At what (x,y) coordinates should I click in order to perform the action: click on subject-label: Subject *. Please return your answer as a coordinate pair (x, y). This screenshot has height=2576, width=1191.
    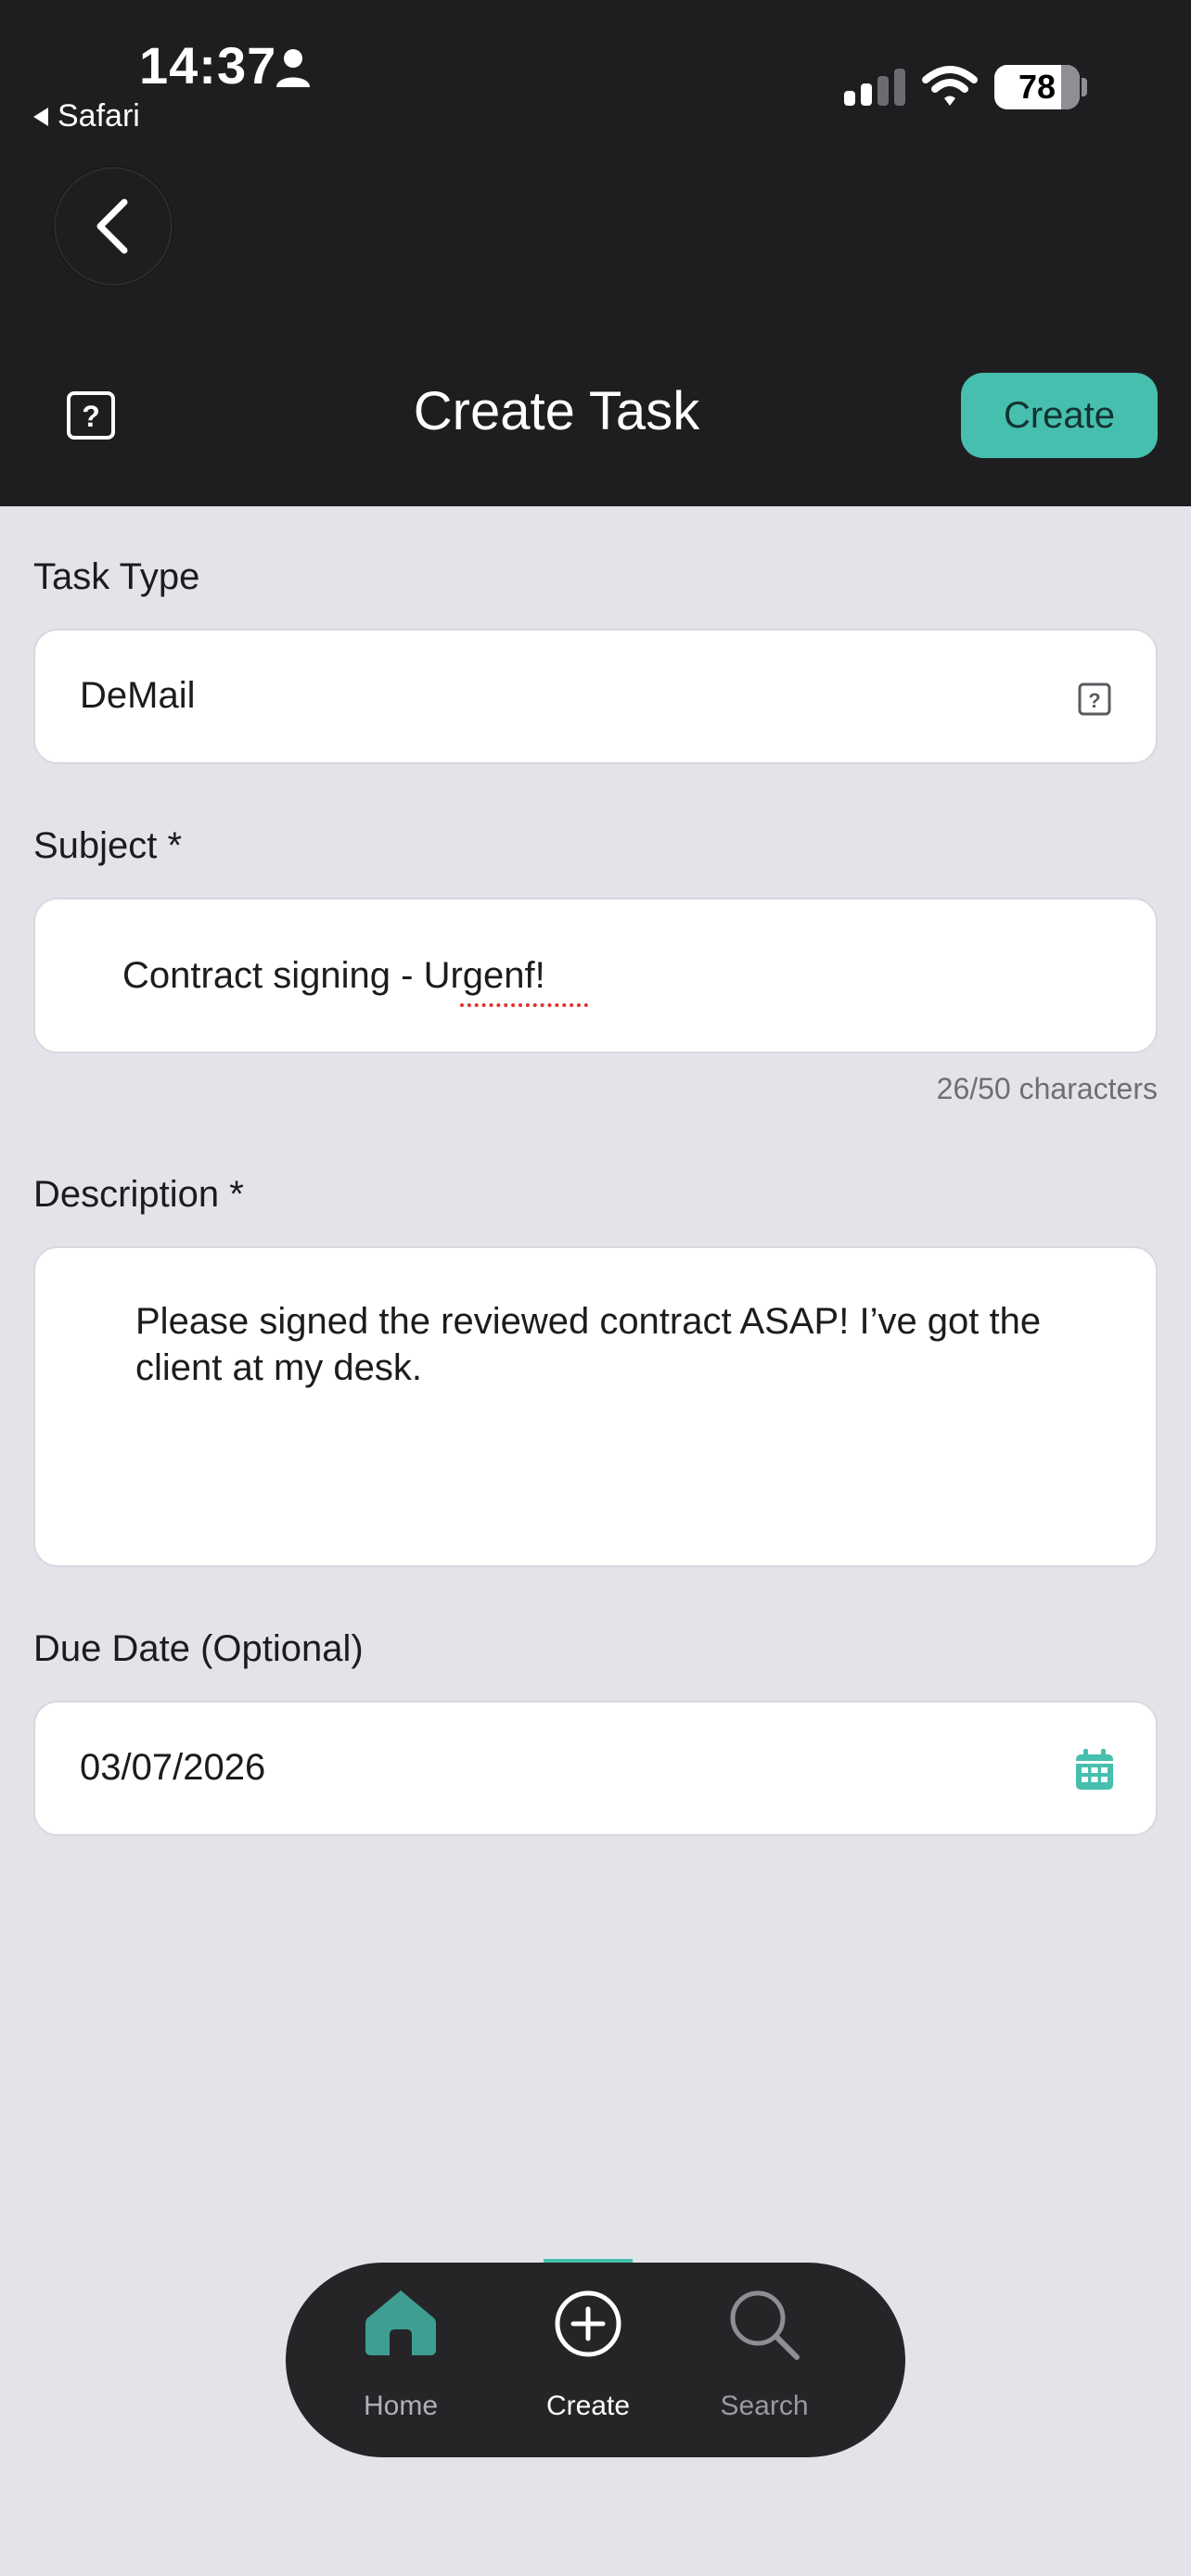
    Looking at the image, I should click on (108, 846).